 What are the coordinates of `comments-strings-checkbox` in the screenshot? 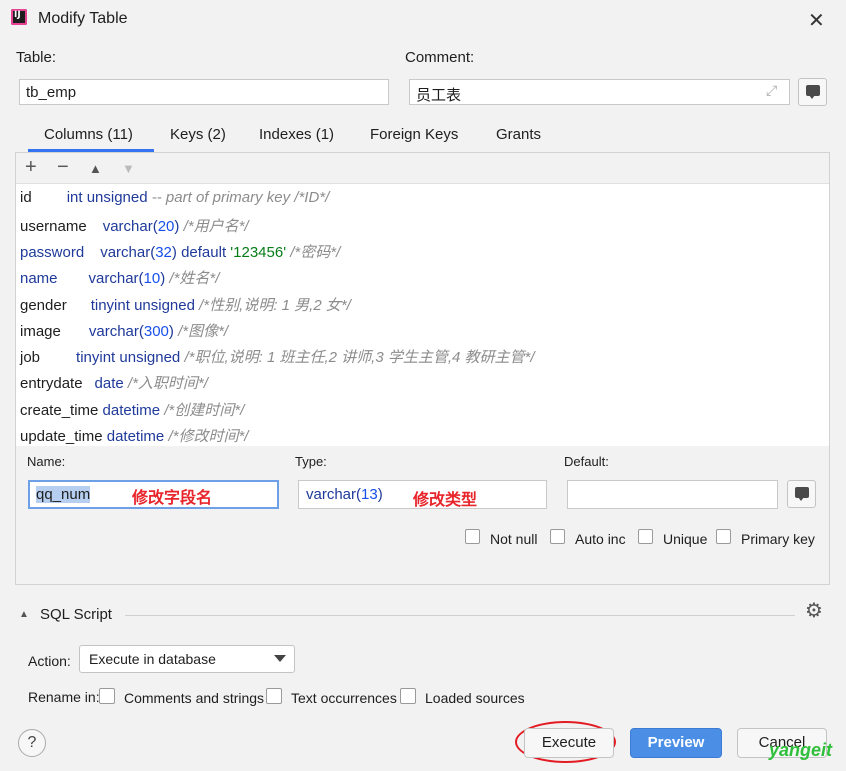 It's located at (107, 696).